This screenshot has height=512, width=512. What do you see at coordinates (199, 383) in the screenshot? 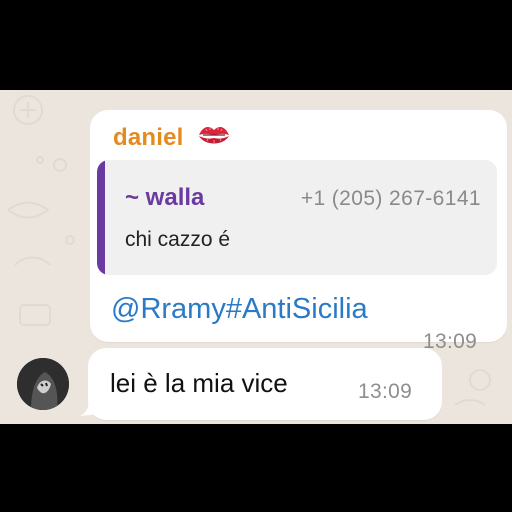
I see `message-text: lei è la mia vice` at bounding box center [199, 383].